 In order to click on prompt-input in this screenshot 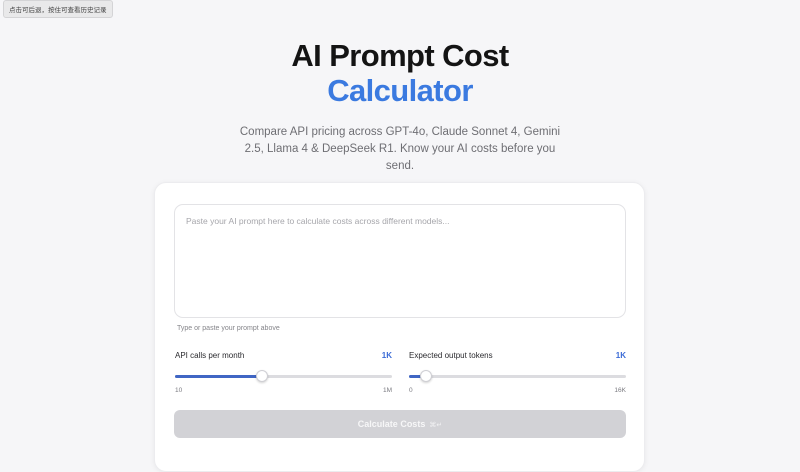, I will do `click(400, 261)`.